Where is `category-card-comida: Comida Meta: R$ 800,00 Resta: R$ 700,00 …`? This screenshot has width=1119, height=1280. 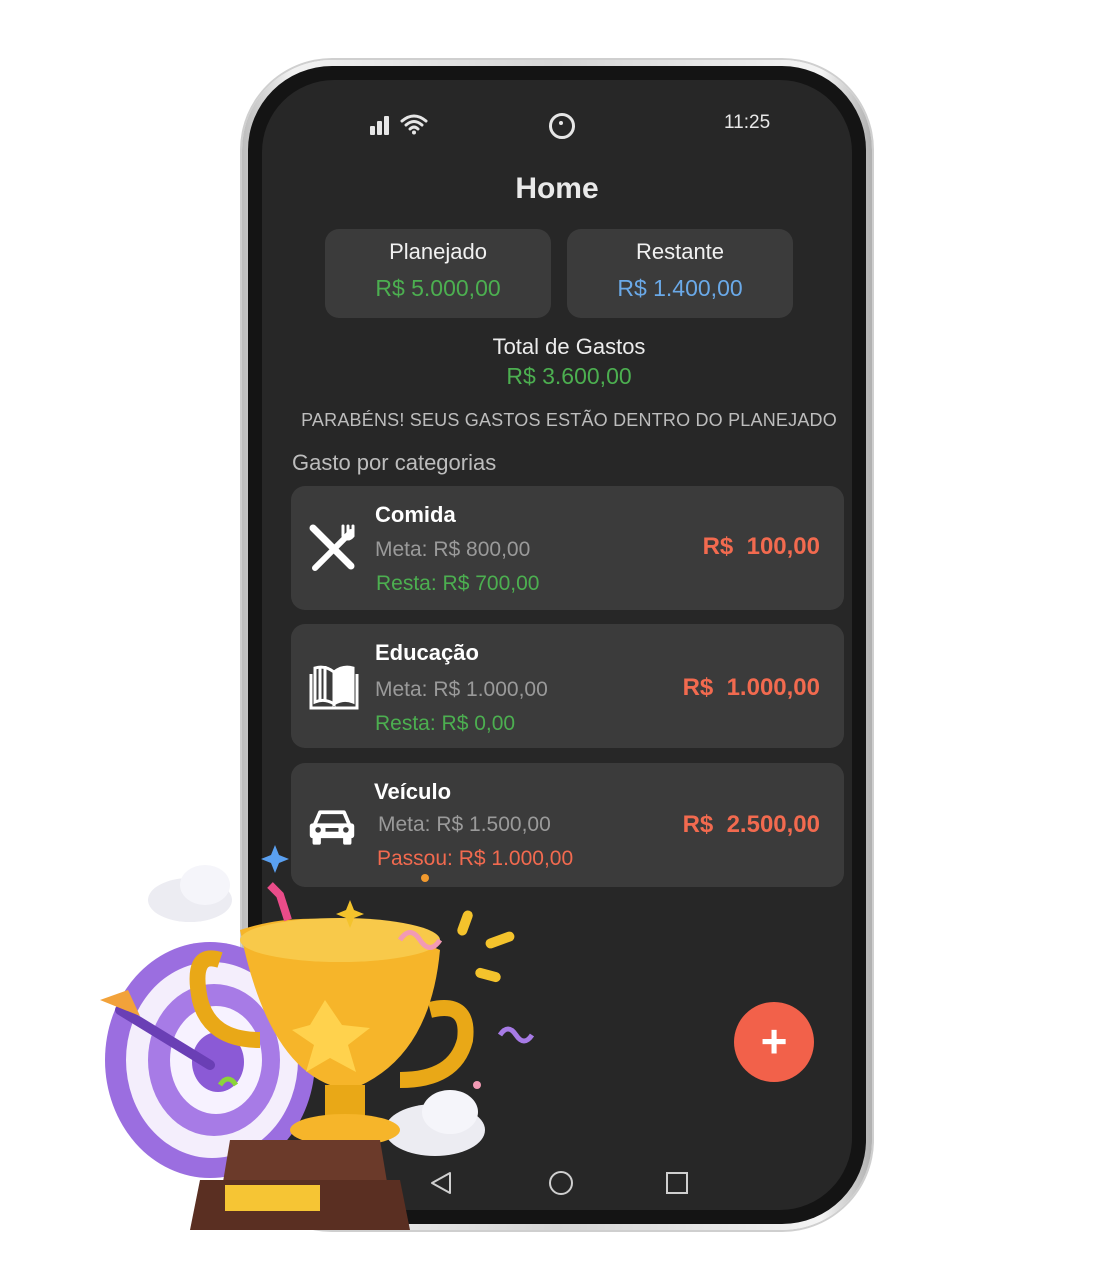 category-card-comida: Comida Meta: R$ 800,00 Resta: R$ 700,00 … is located at coordinates (567, 548).